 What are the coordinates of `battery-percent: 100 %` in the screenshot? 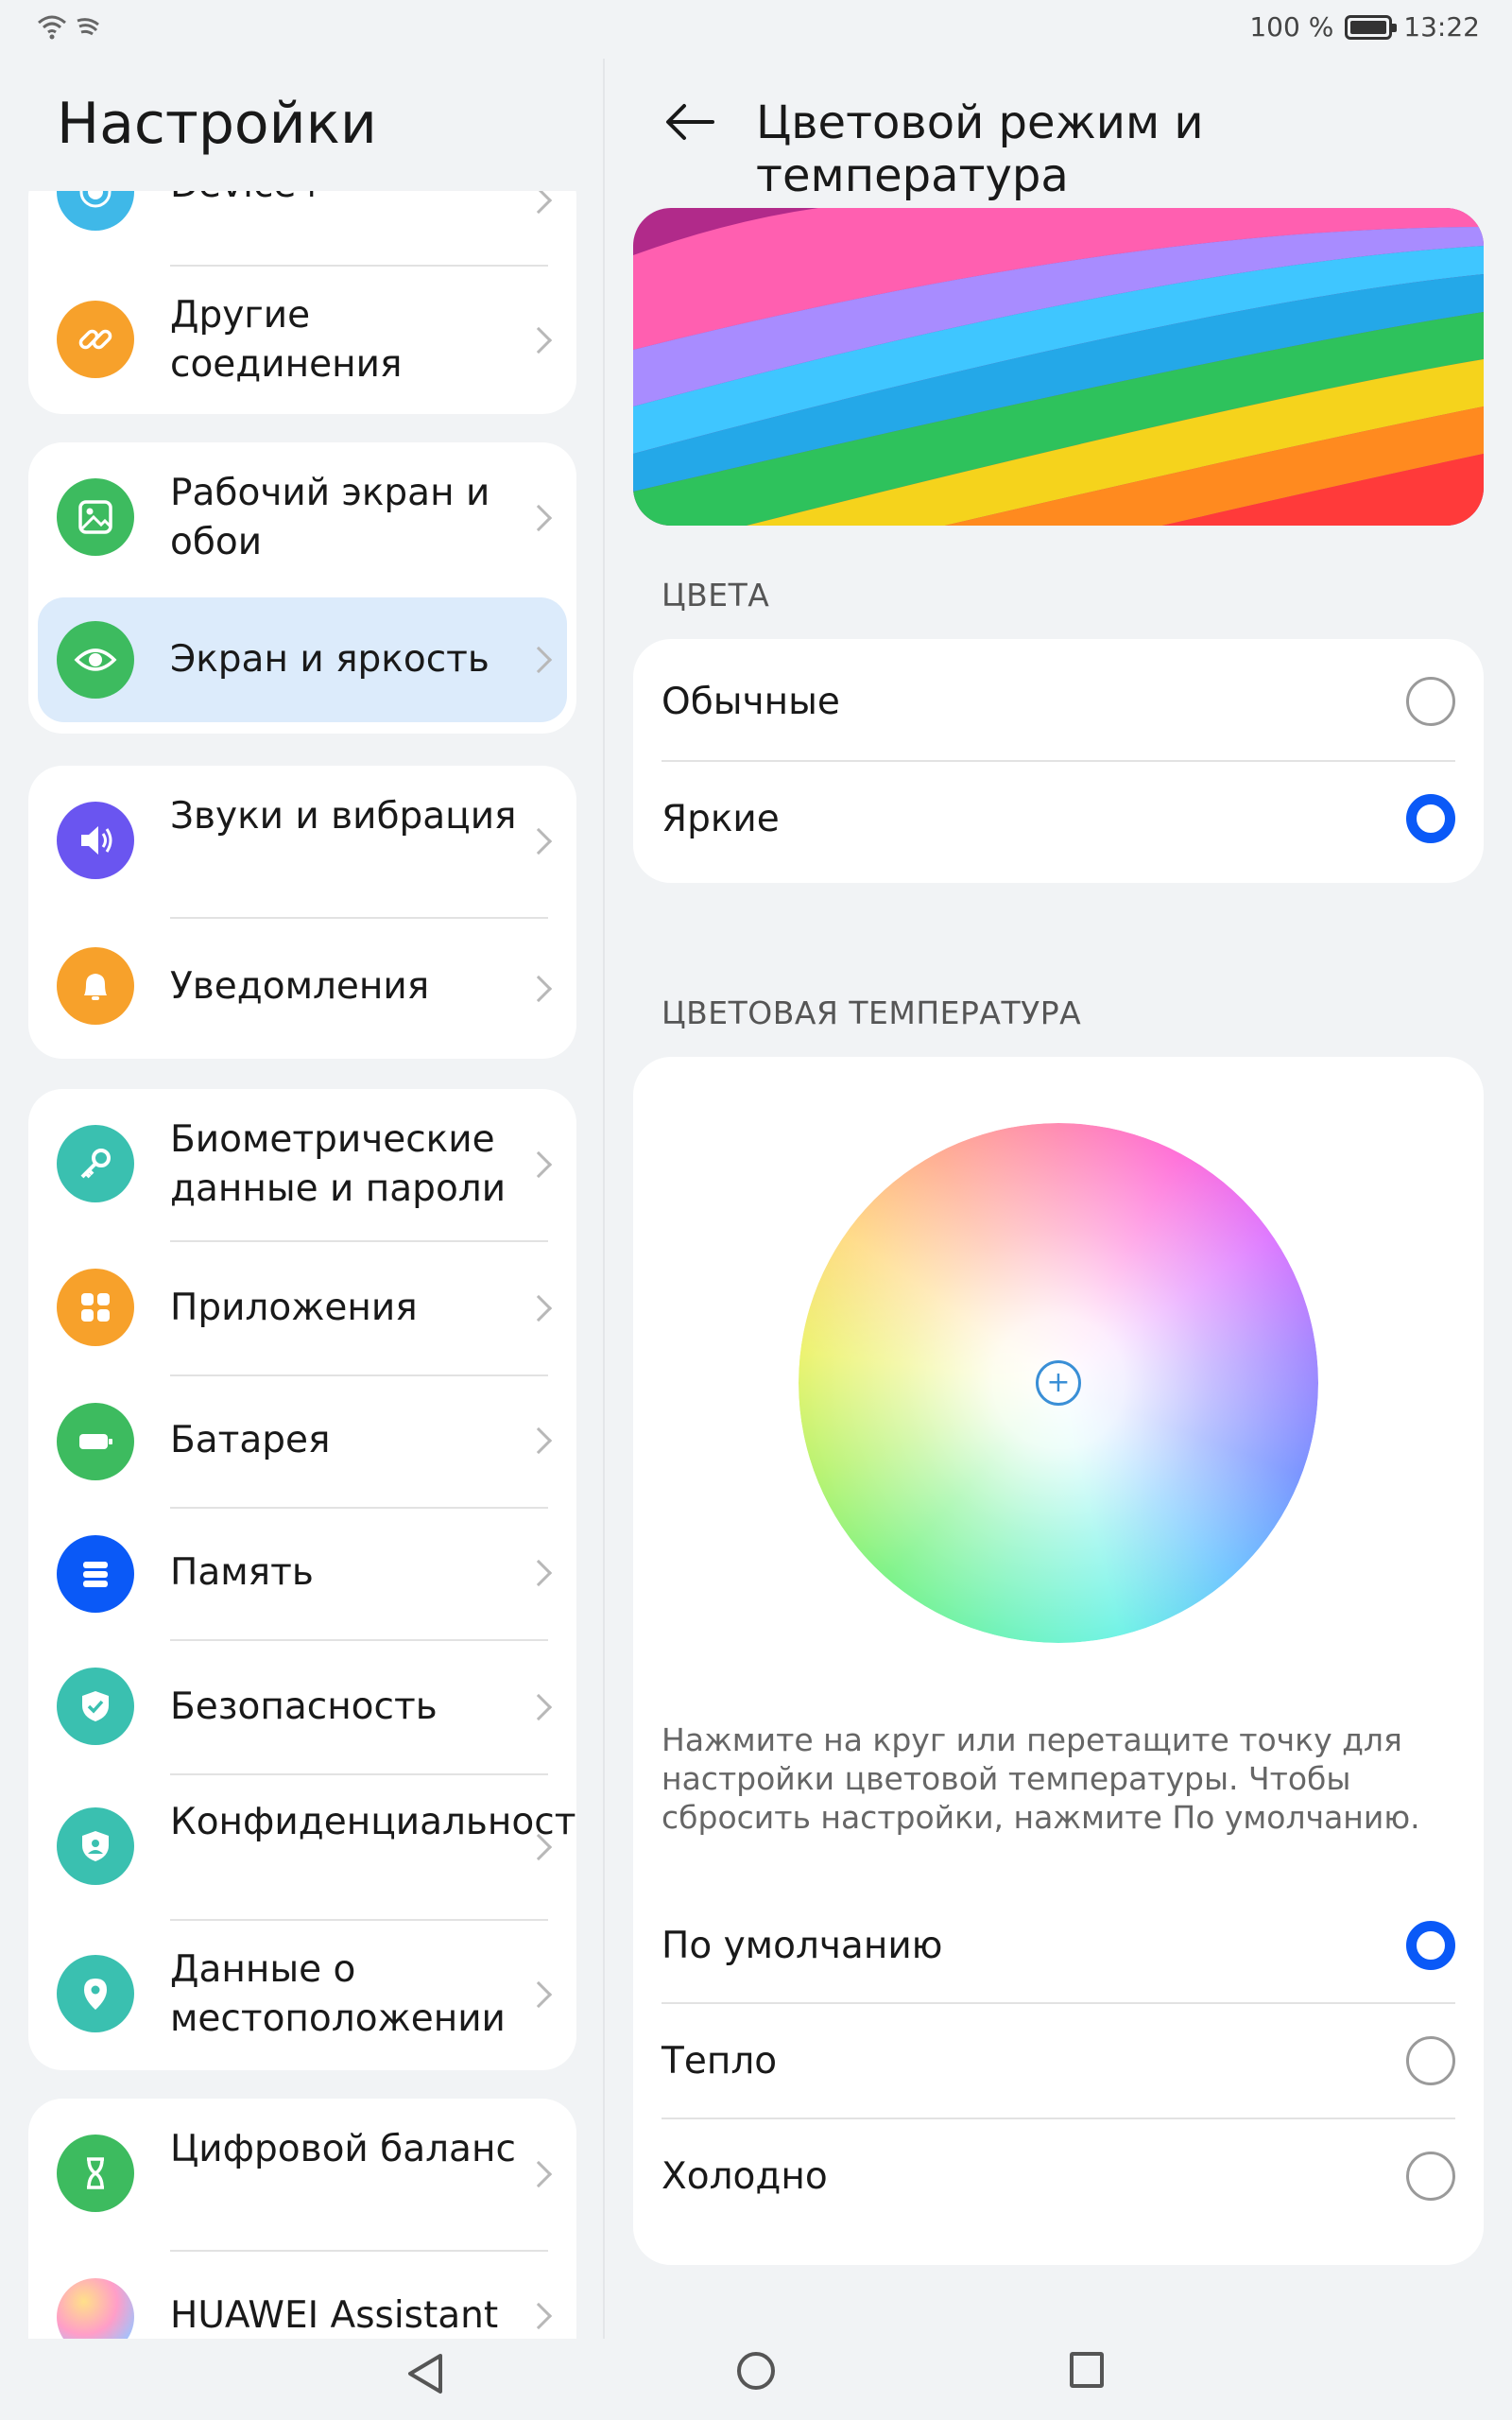 It's located at (1291, 27).